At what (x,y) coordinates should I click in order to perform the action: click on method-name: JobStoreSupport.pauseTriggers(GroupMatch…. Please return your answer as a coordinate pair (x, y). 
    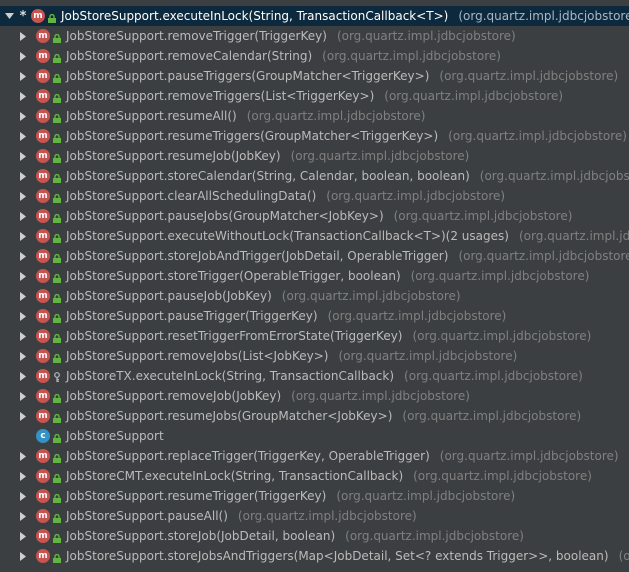
    Looking at the image, I should click on (248, 76).